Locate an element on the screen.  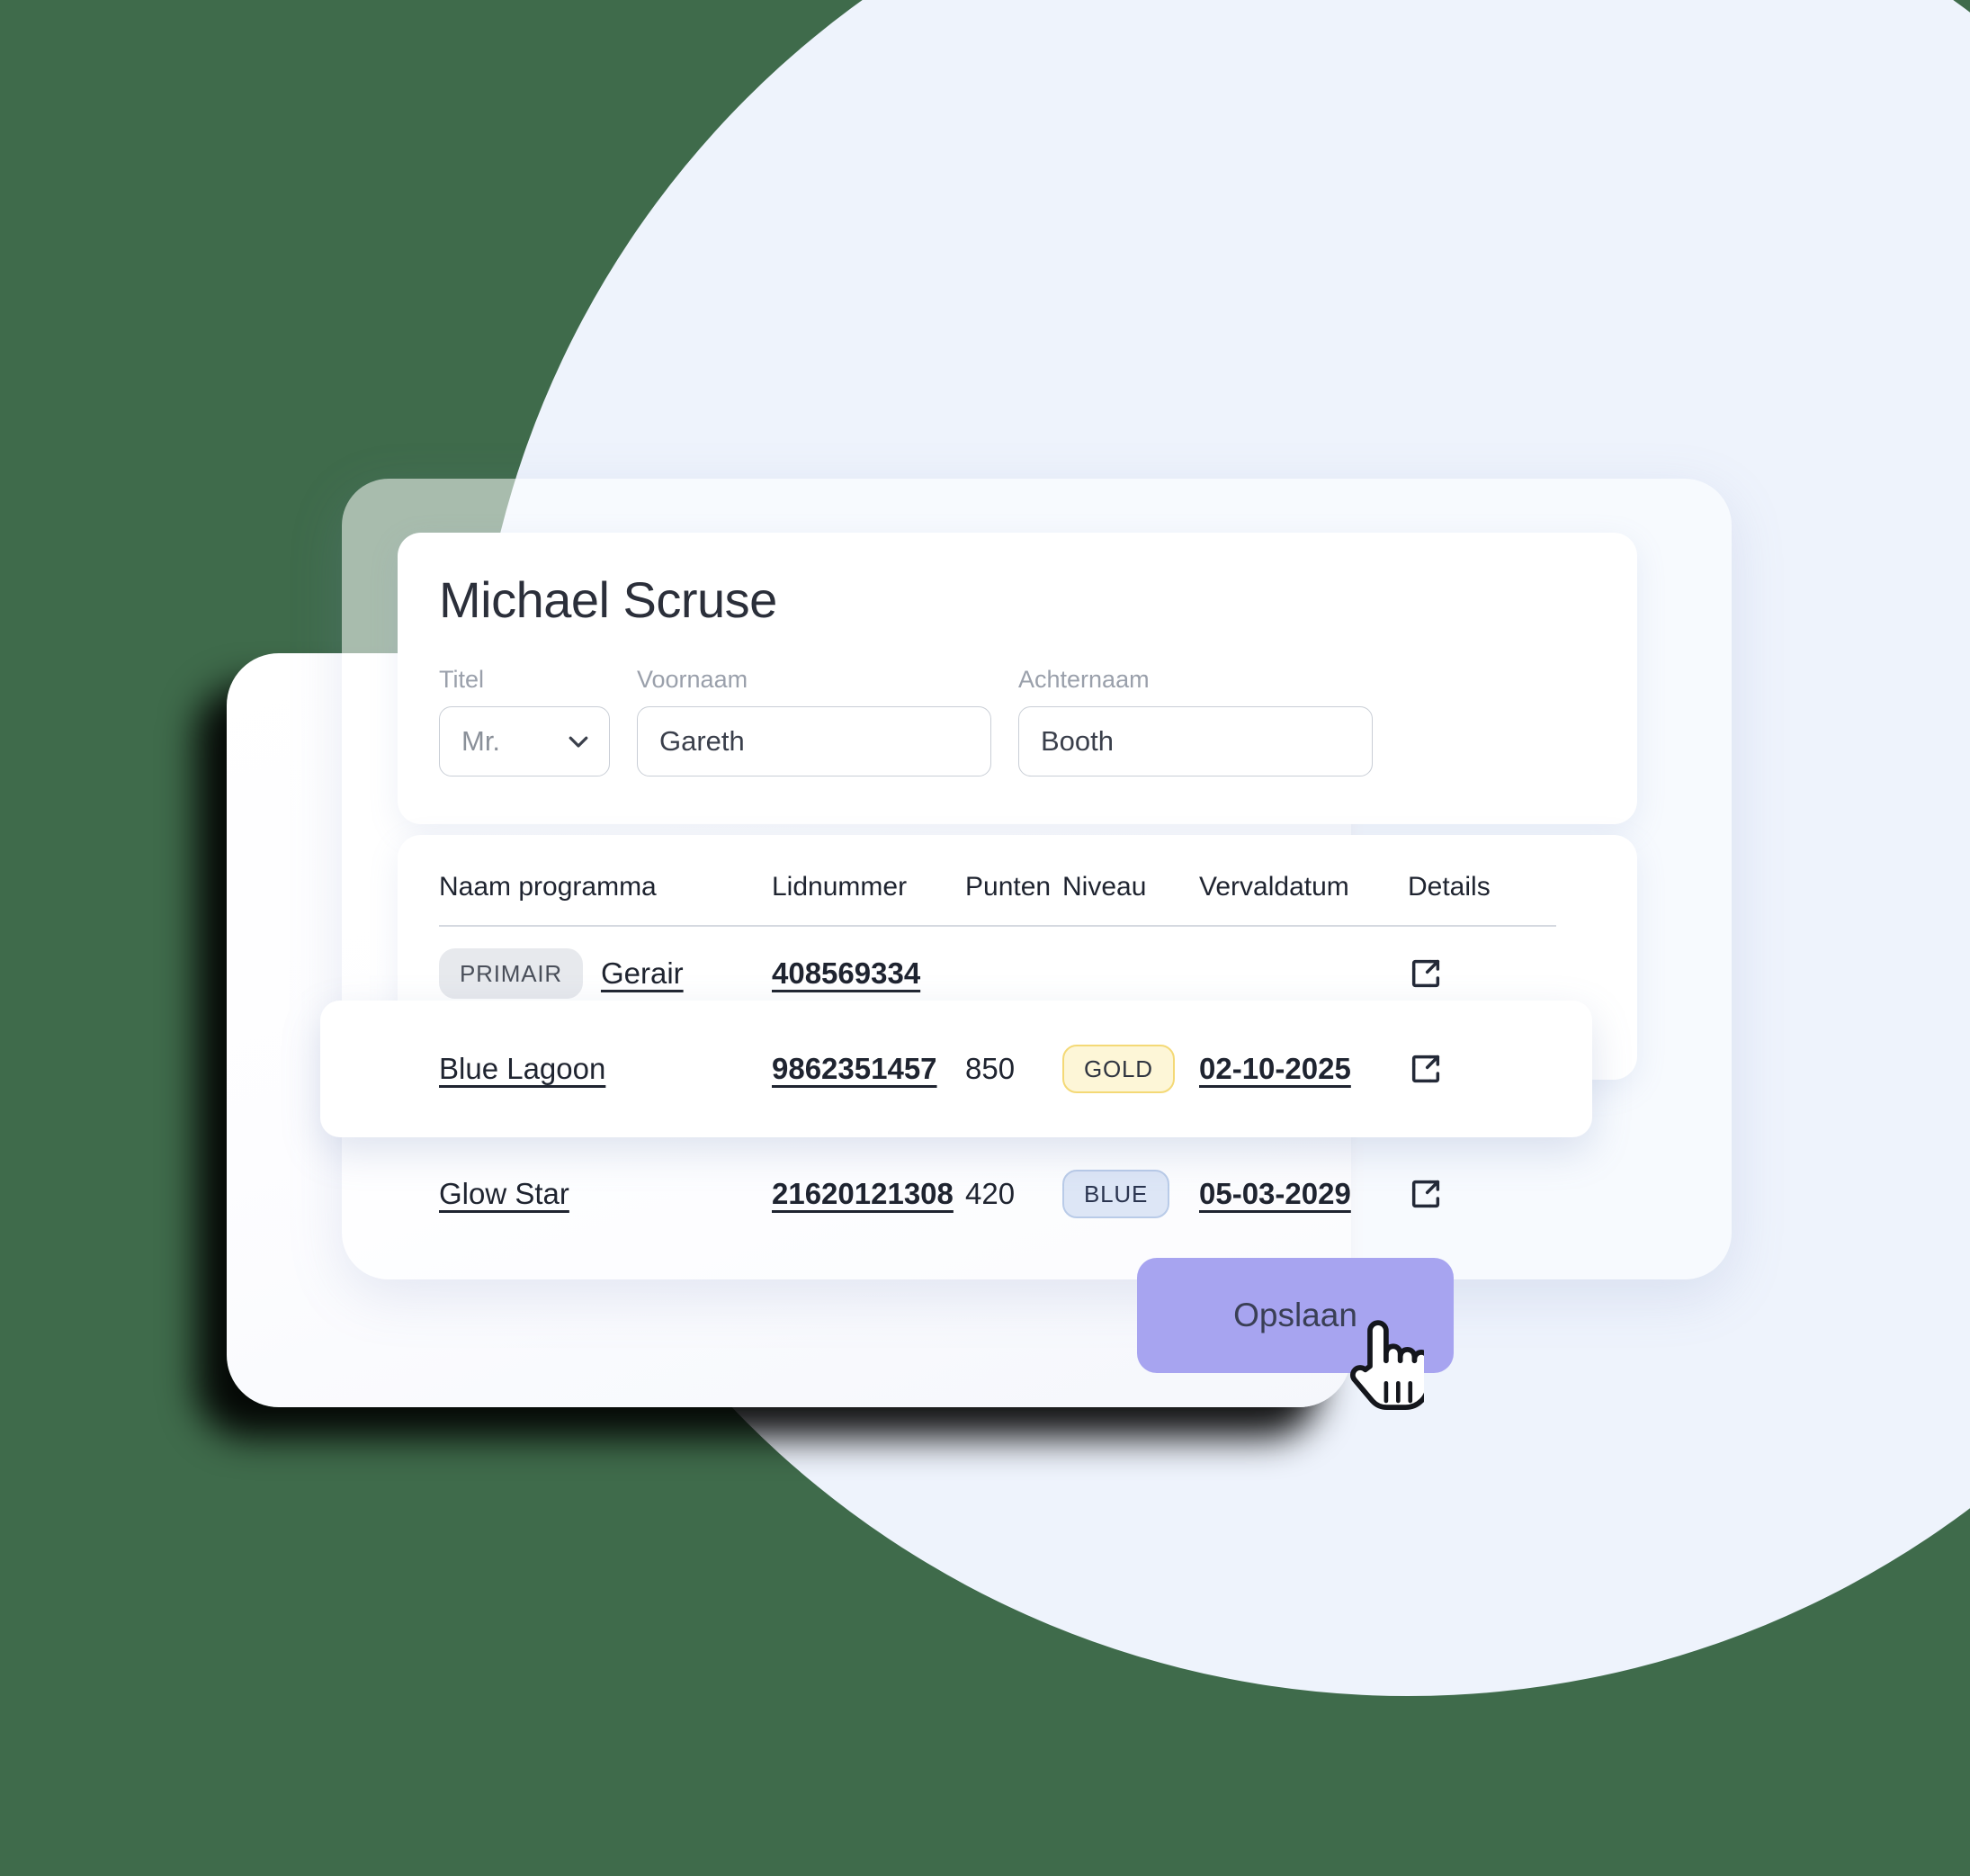
title-select-wrap is located at coordinates (524, 741).